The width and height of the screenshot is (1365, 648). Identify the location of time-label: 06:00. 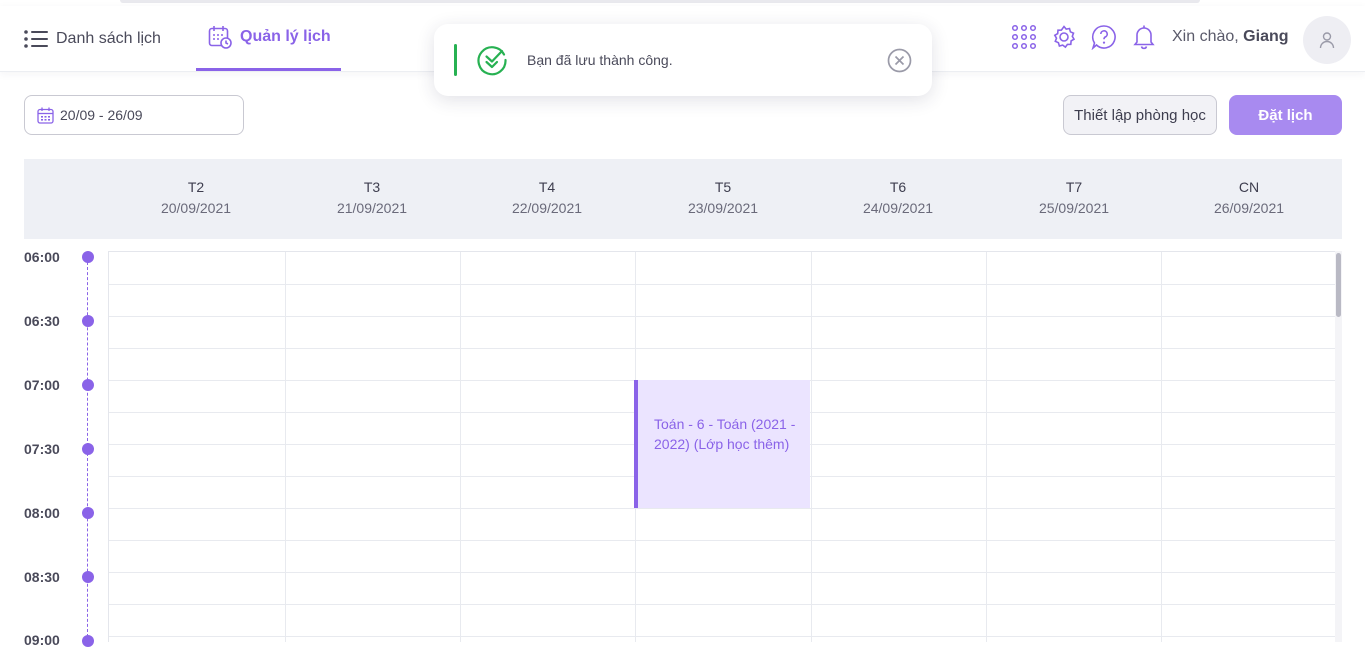
(42, 257).